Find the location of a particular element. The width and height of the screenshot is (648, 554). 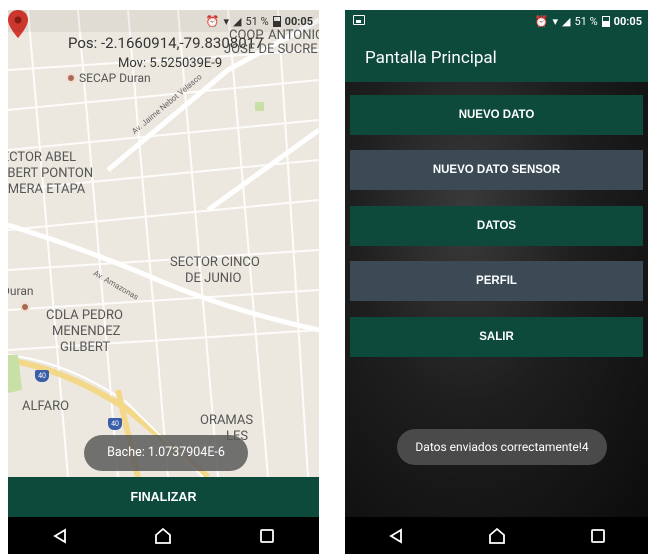

new-data-button: NUEVO DATO is located at coordinates (496, 115).